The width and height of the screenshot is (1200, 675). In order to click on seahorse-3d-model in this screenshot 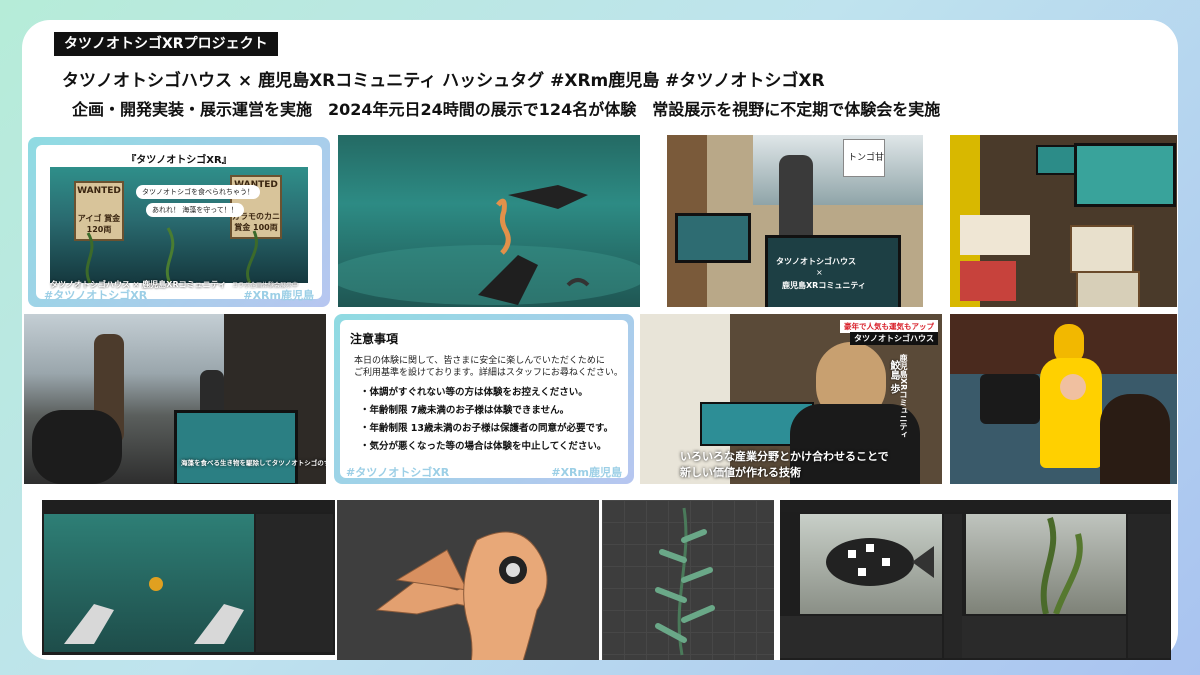, I will do `click(468, 580)`.